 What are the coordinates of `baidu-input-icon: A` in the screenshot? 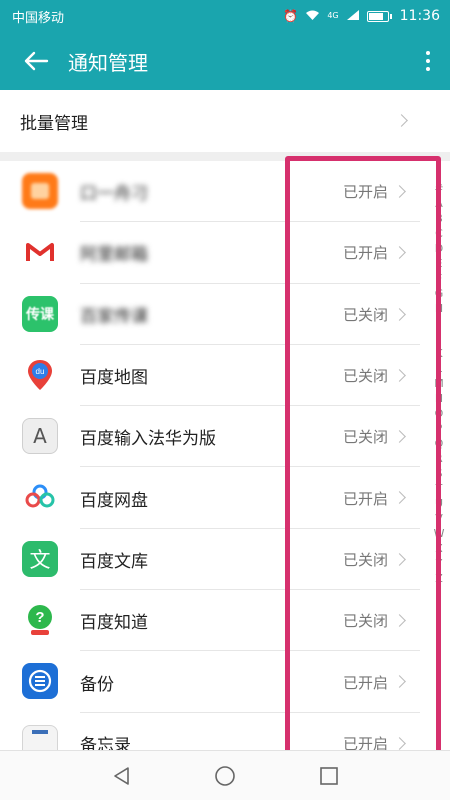 It's located at (40, 436).